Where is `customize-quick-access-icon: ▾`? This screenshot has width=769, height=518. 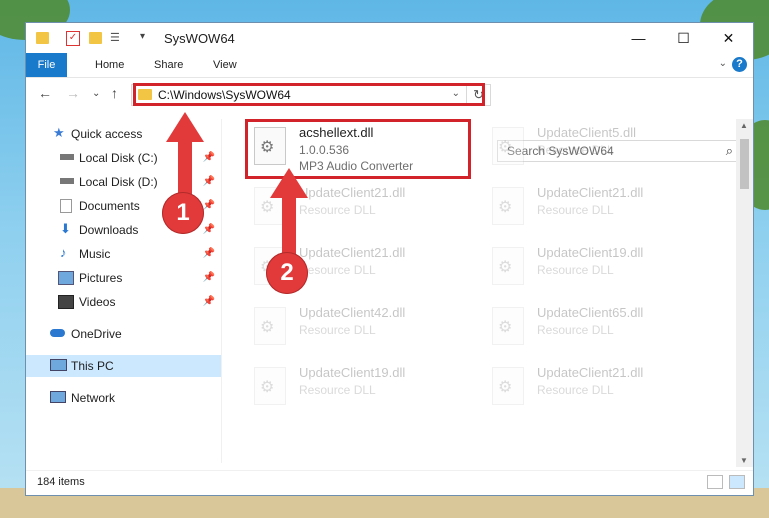 customize-quick-access-icon: ▾ is located at coordinates (142, 39).